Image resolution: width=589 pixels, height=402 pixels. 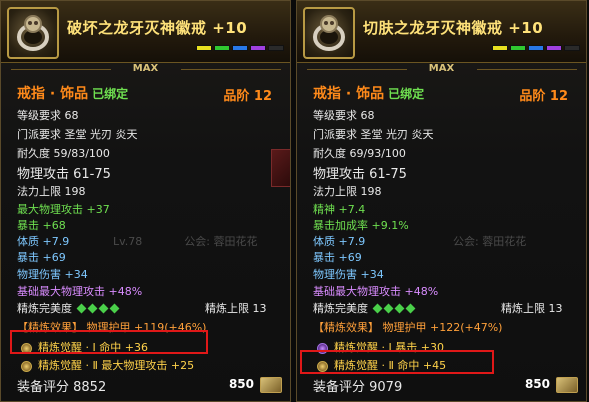 What do you see at coordinates (107, 365) in the screenshot?
I see `refine-awaken-2: 精炼觉醒 · Ⅱ 最大物理攻击 +25` at bounding box center [107, 365].